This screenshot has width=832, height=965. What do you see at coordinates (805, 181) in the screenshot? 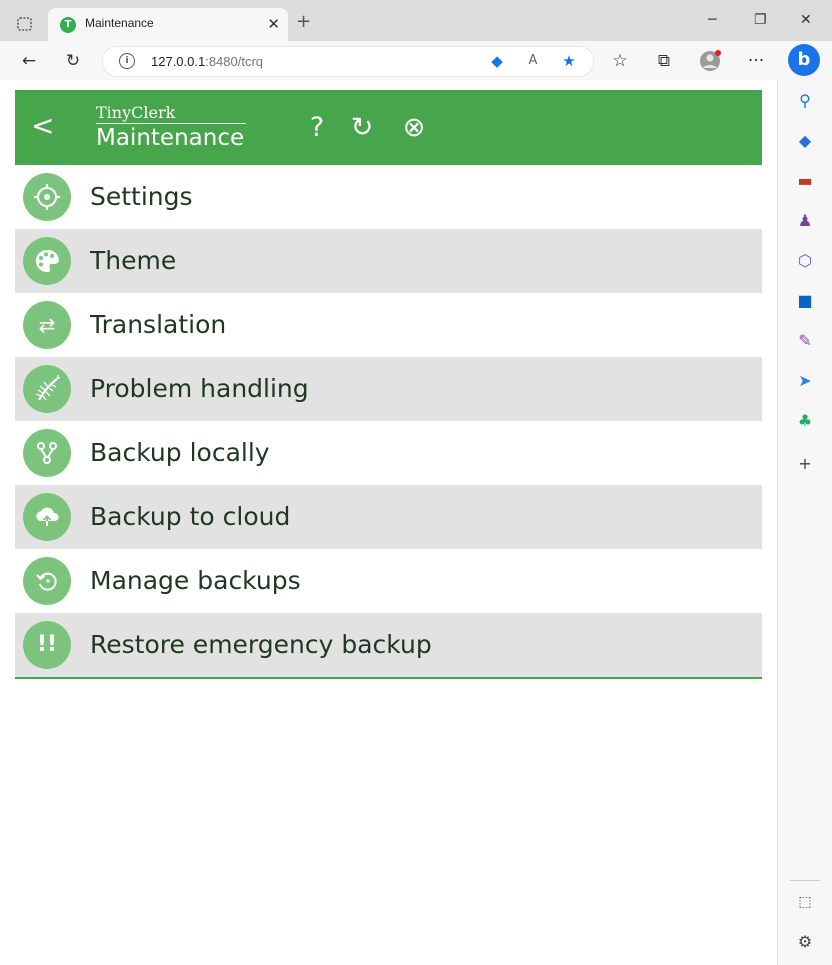
I see `tools-briefcase-icon: ▬` at bounding box center [805, 181].